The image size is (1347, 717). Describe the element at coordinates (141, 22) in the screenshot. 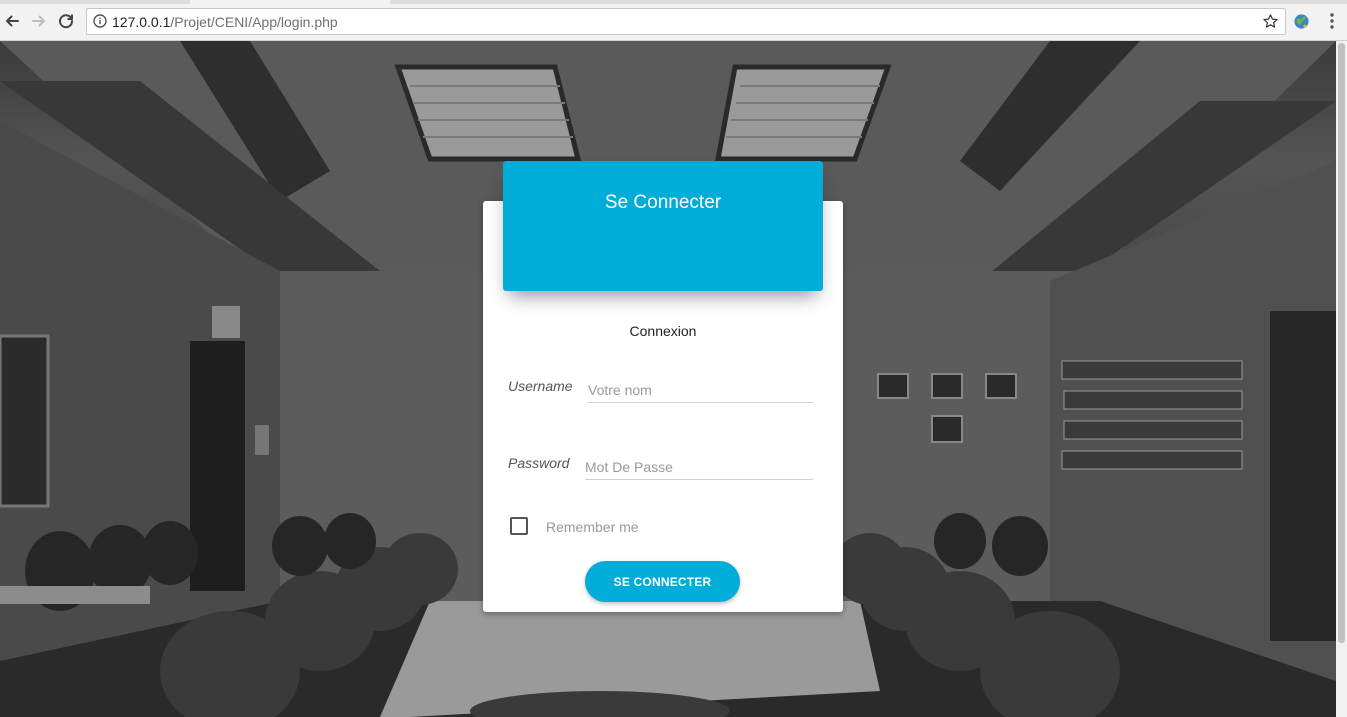

I see `url-host: 127.0.0.1` at that location.